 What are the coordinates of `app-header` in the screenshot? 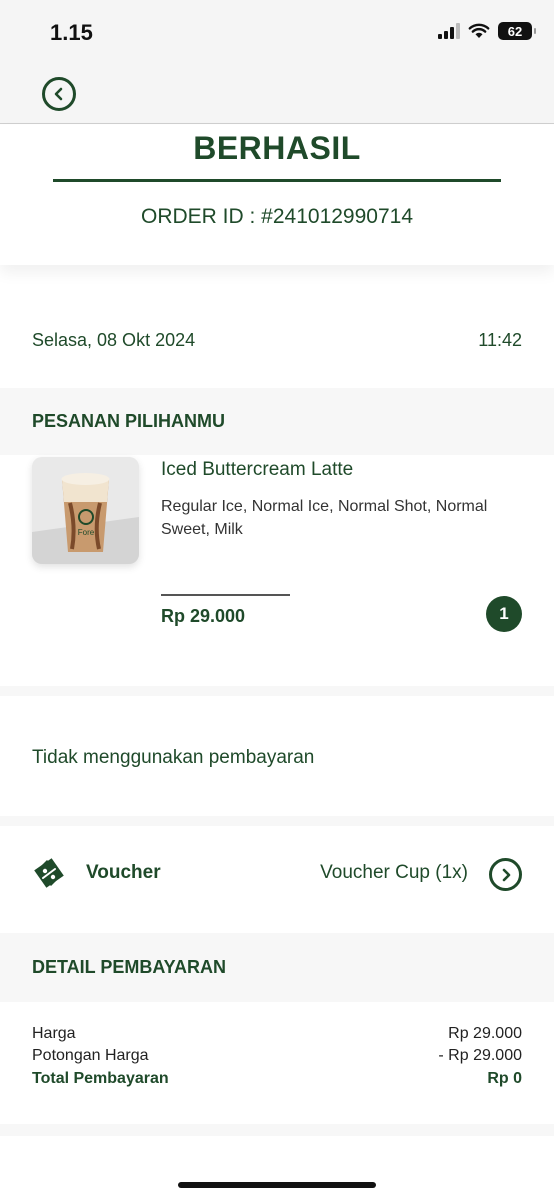 It's located at (277, 95).